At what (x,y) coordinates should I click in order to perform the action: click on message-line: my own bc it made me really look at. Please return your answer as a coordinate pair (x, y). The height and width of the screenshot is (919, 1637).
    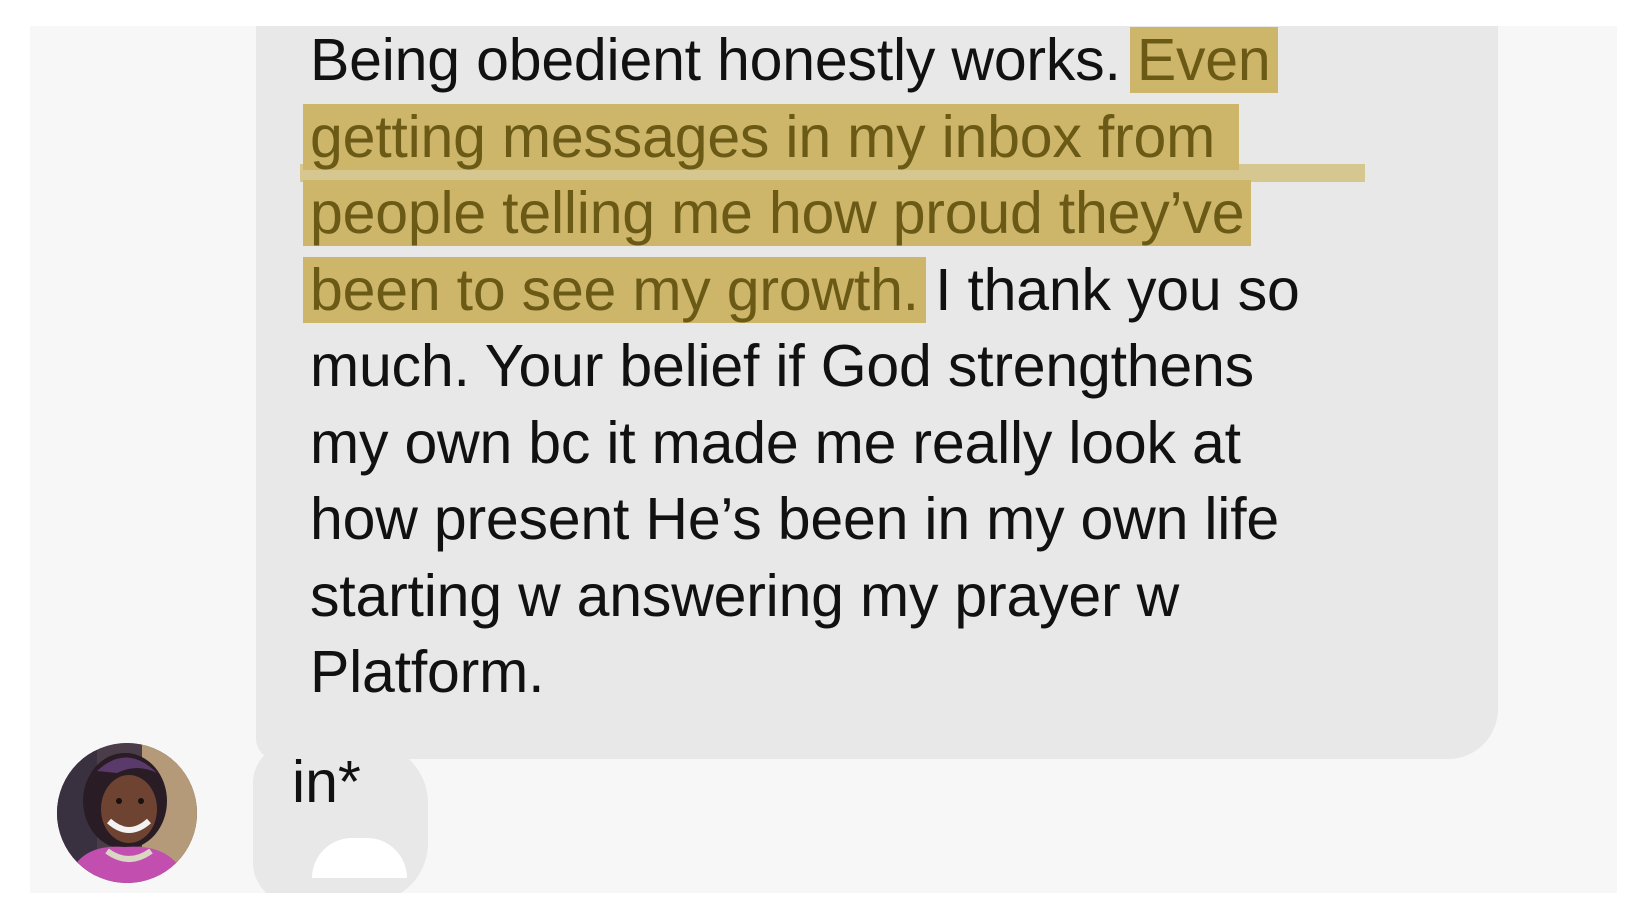
    Looking at the image, I should click on (775, 442).